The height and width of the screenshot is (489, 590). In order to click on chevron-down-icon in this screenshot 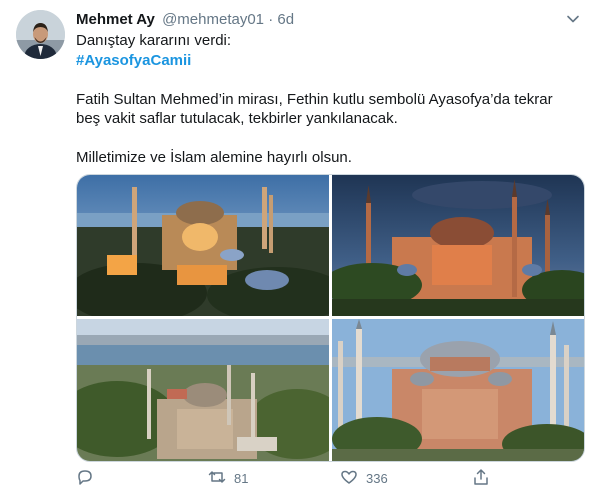, I will do `click(573, 19)`.